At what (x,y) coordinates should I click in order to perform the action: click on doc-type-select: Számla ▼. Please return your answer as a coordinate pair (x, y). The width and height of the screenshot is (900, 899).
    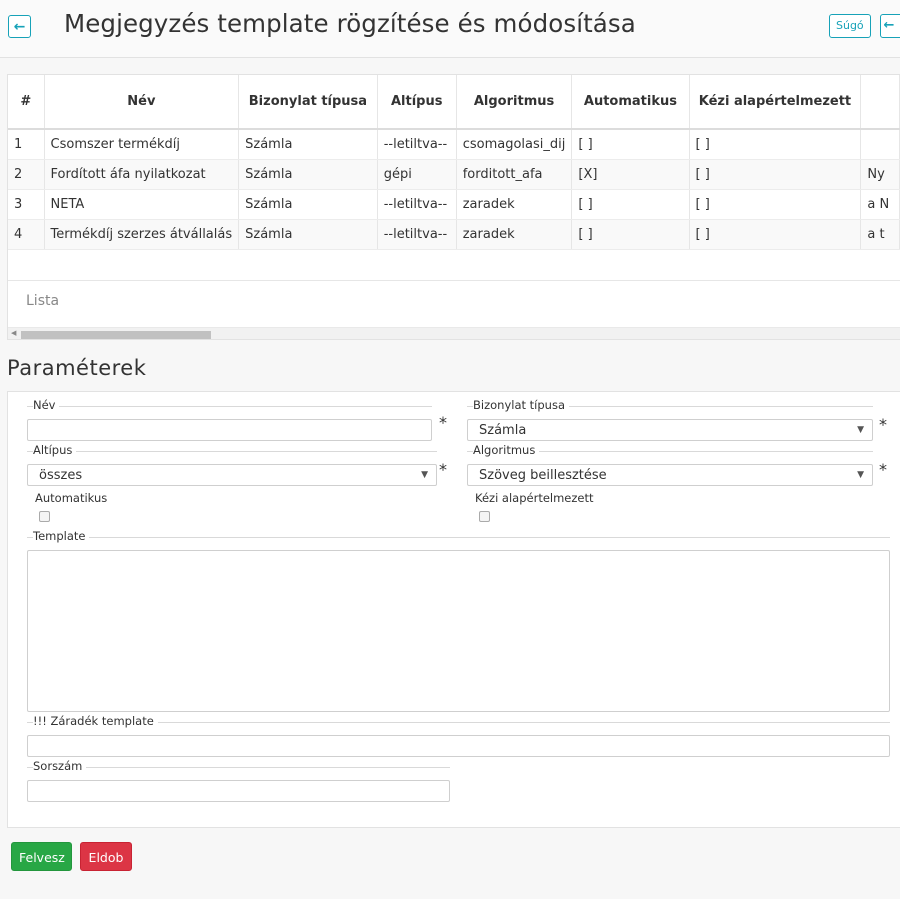
    Looking at the image, I should click on (670, 430).